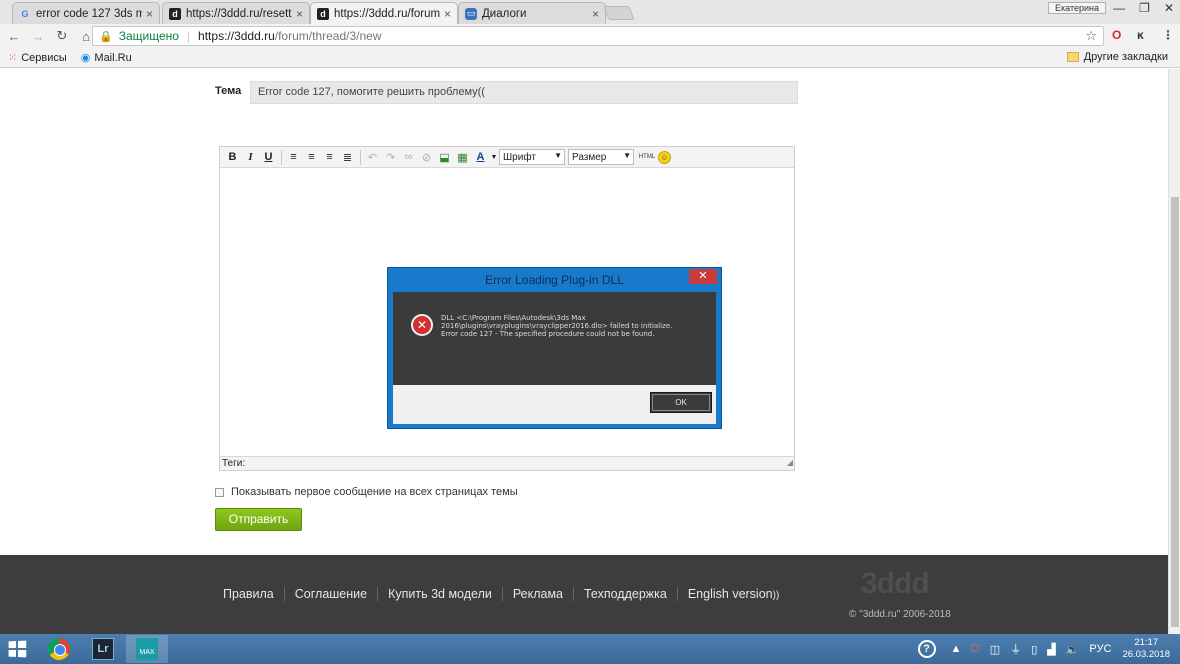 This screenshot has width=1180, height=664. I want to click on site-logo: 3ddd, so click(895, 584).